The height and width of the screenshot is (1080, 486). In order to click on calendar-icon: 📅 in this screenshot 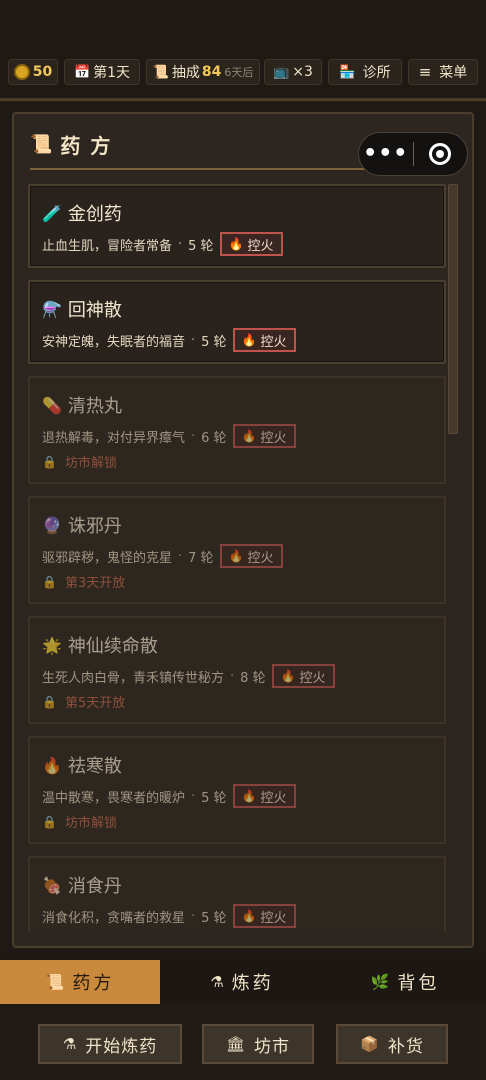, I will do `click(82, 72)`.